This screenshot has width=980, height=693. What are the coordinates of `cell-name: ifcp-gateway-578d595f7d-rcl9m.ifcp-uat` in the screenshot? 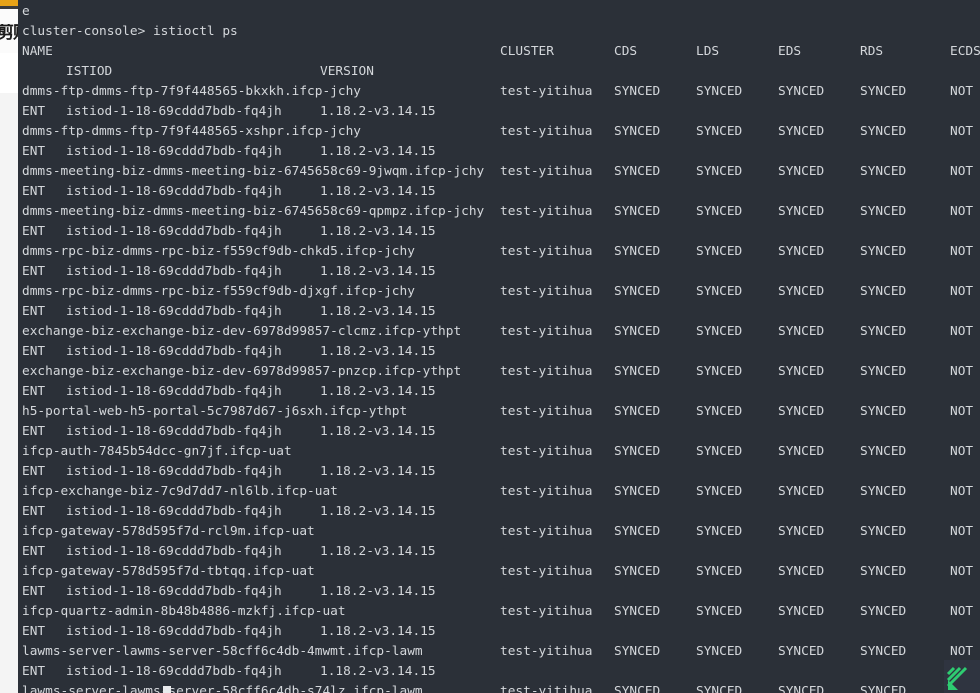 It's located at (168, 531).